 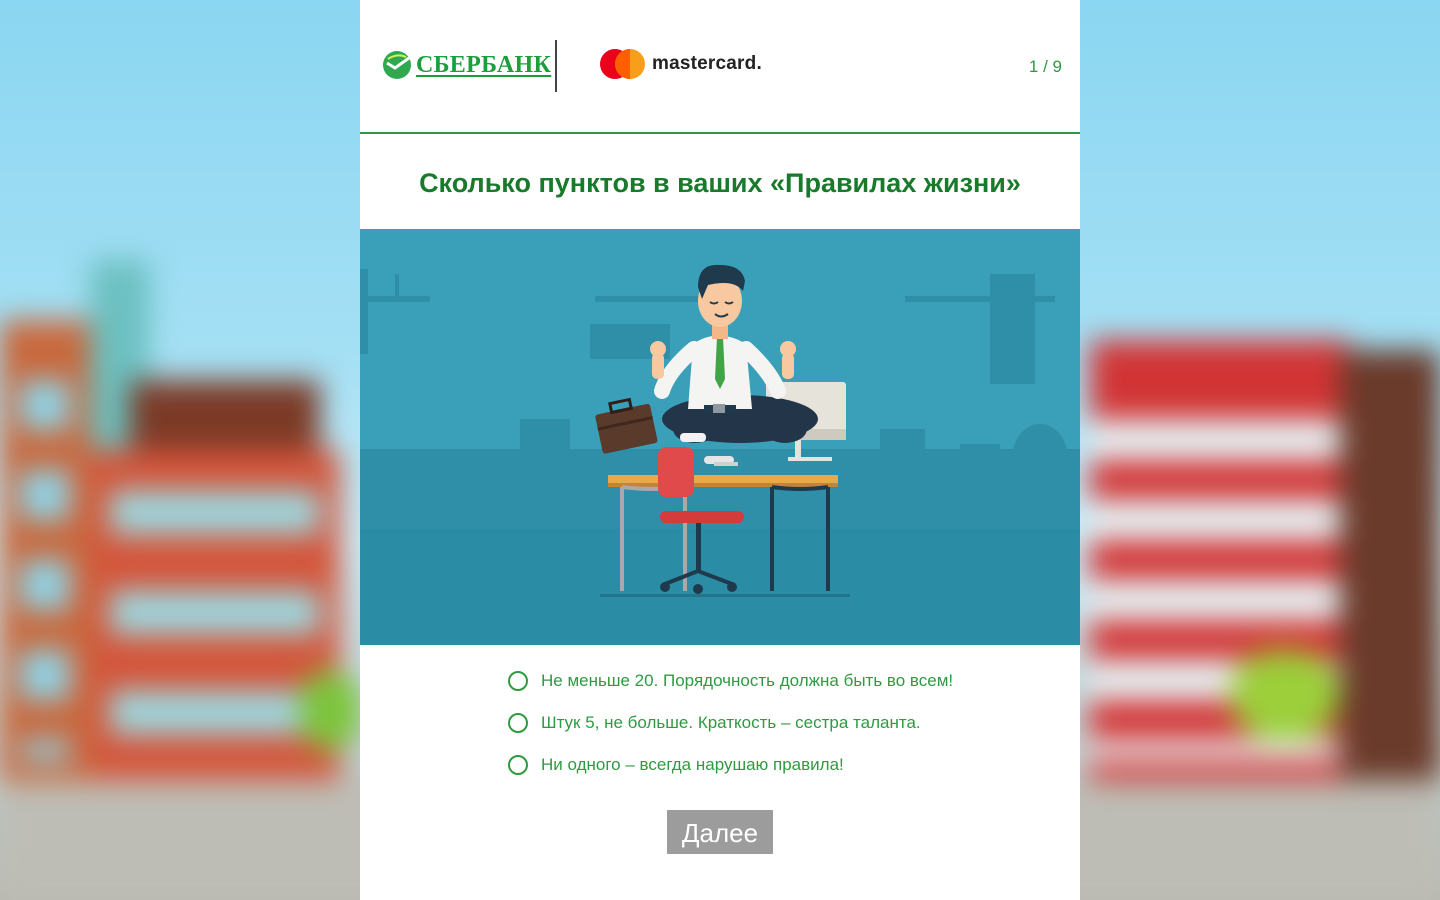 I want to click on answer-option-3: Ни одного – всегда нарушаю правила!, so click(x=730, y=765).